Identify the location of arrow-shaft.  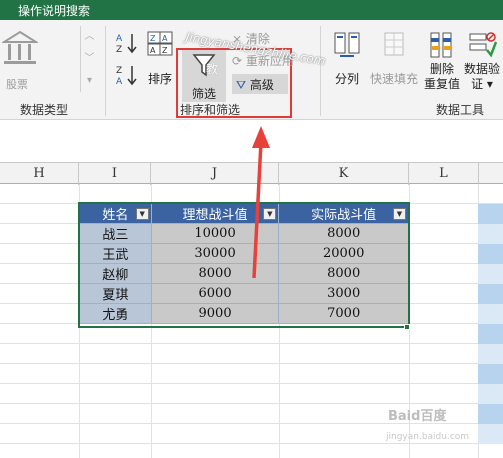
(257, 210).